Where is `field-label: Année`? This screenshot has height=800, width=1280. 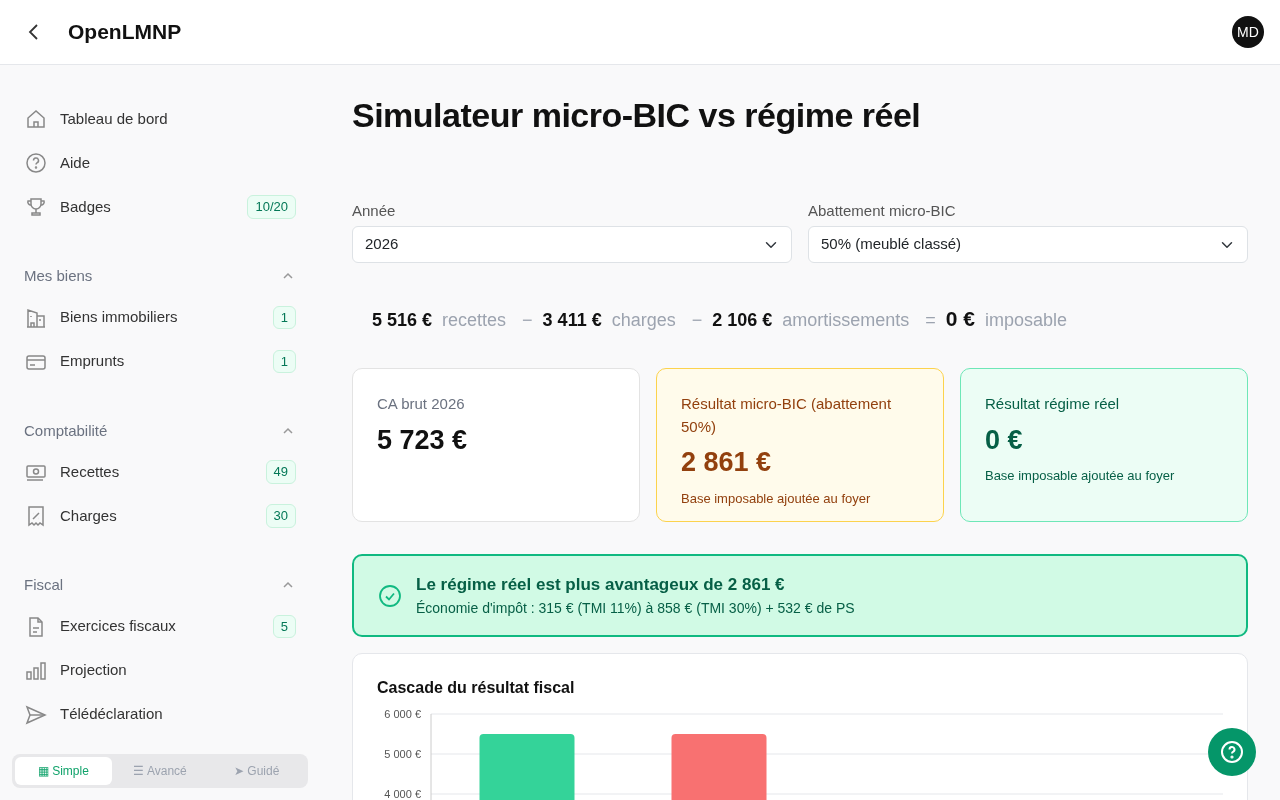
field-label: Année is located at coordinates (374, 210).